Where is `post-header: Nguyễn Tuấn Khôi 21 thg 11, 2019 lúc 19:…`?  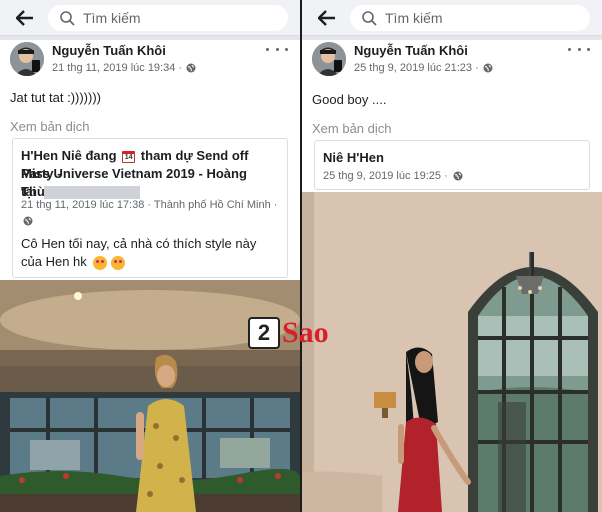 post-header: Nguyễn Tuấn Khôi 21 thg 11, 2019 lúc 19:… is located at coordinates (150, 63).